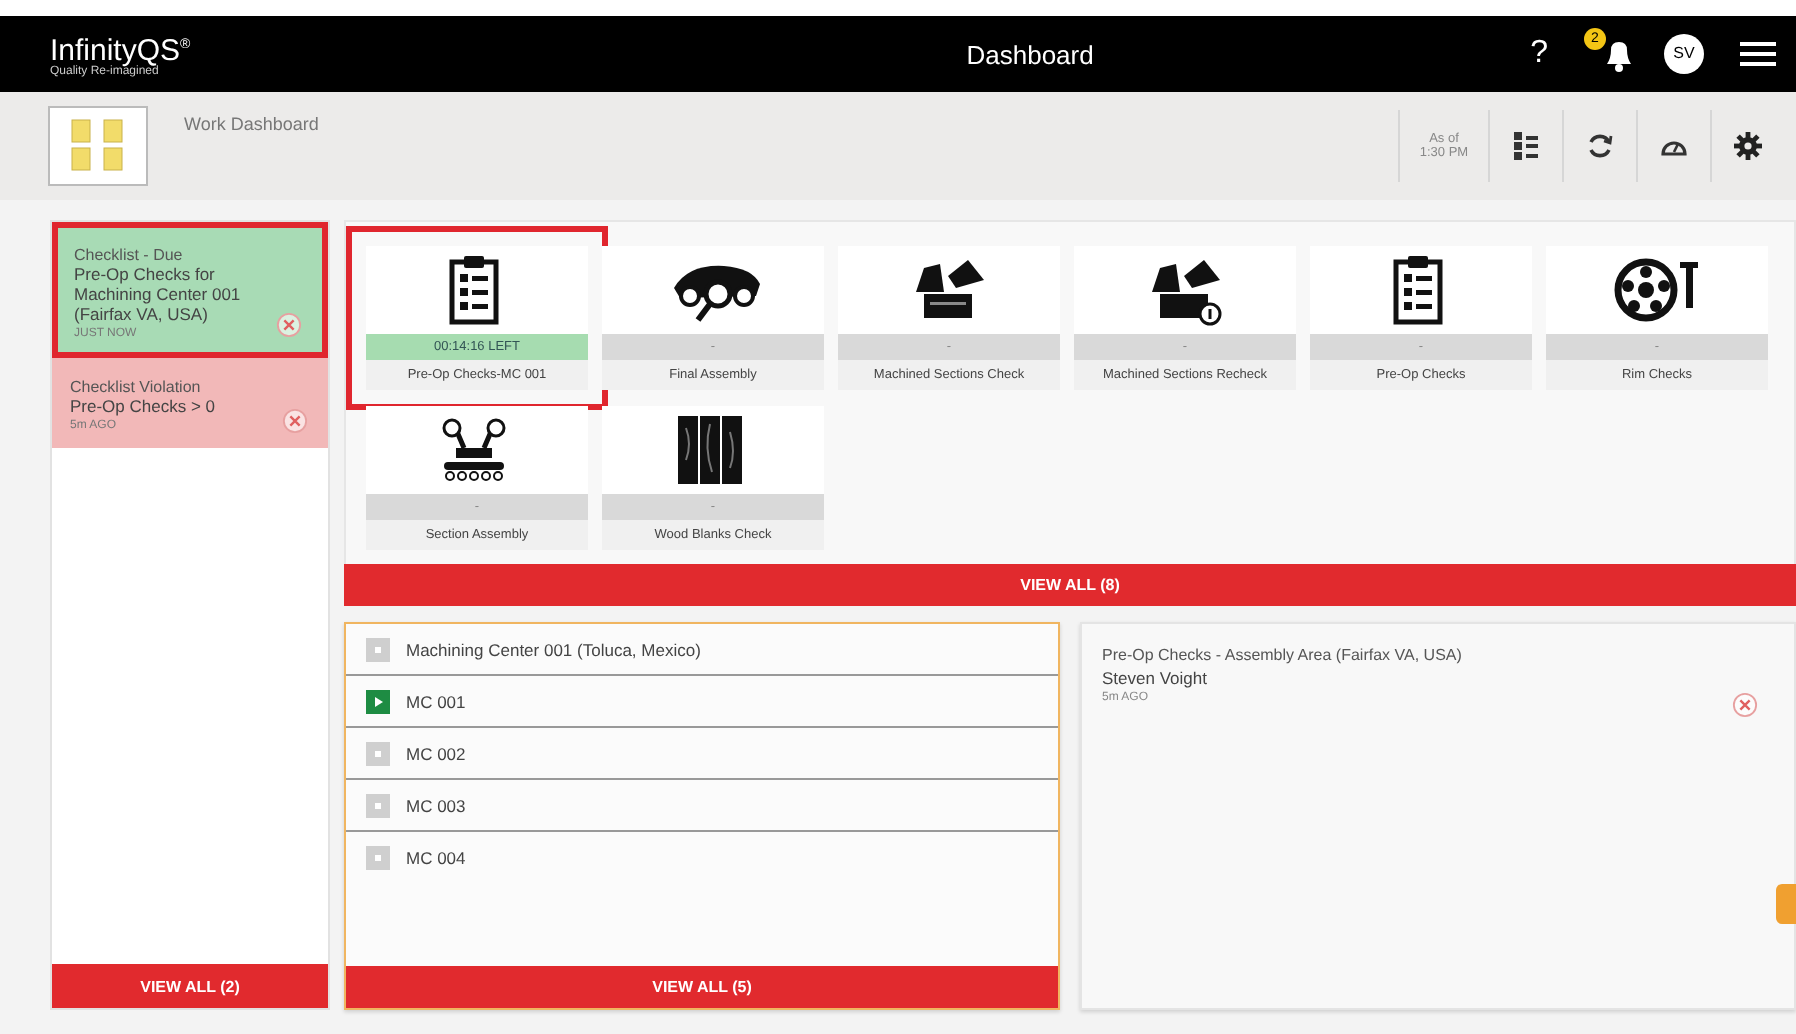 The image size is (1796, 1034). Describe the element at coordinates (121, 49) in the screenshot. I see `logo-text: InfinityQS$^{®}$` at that location.